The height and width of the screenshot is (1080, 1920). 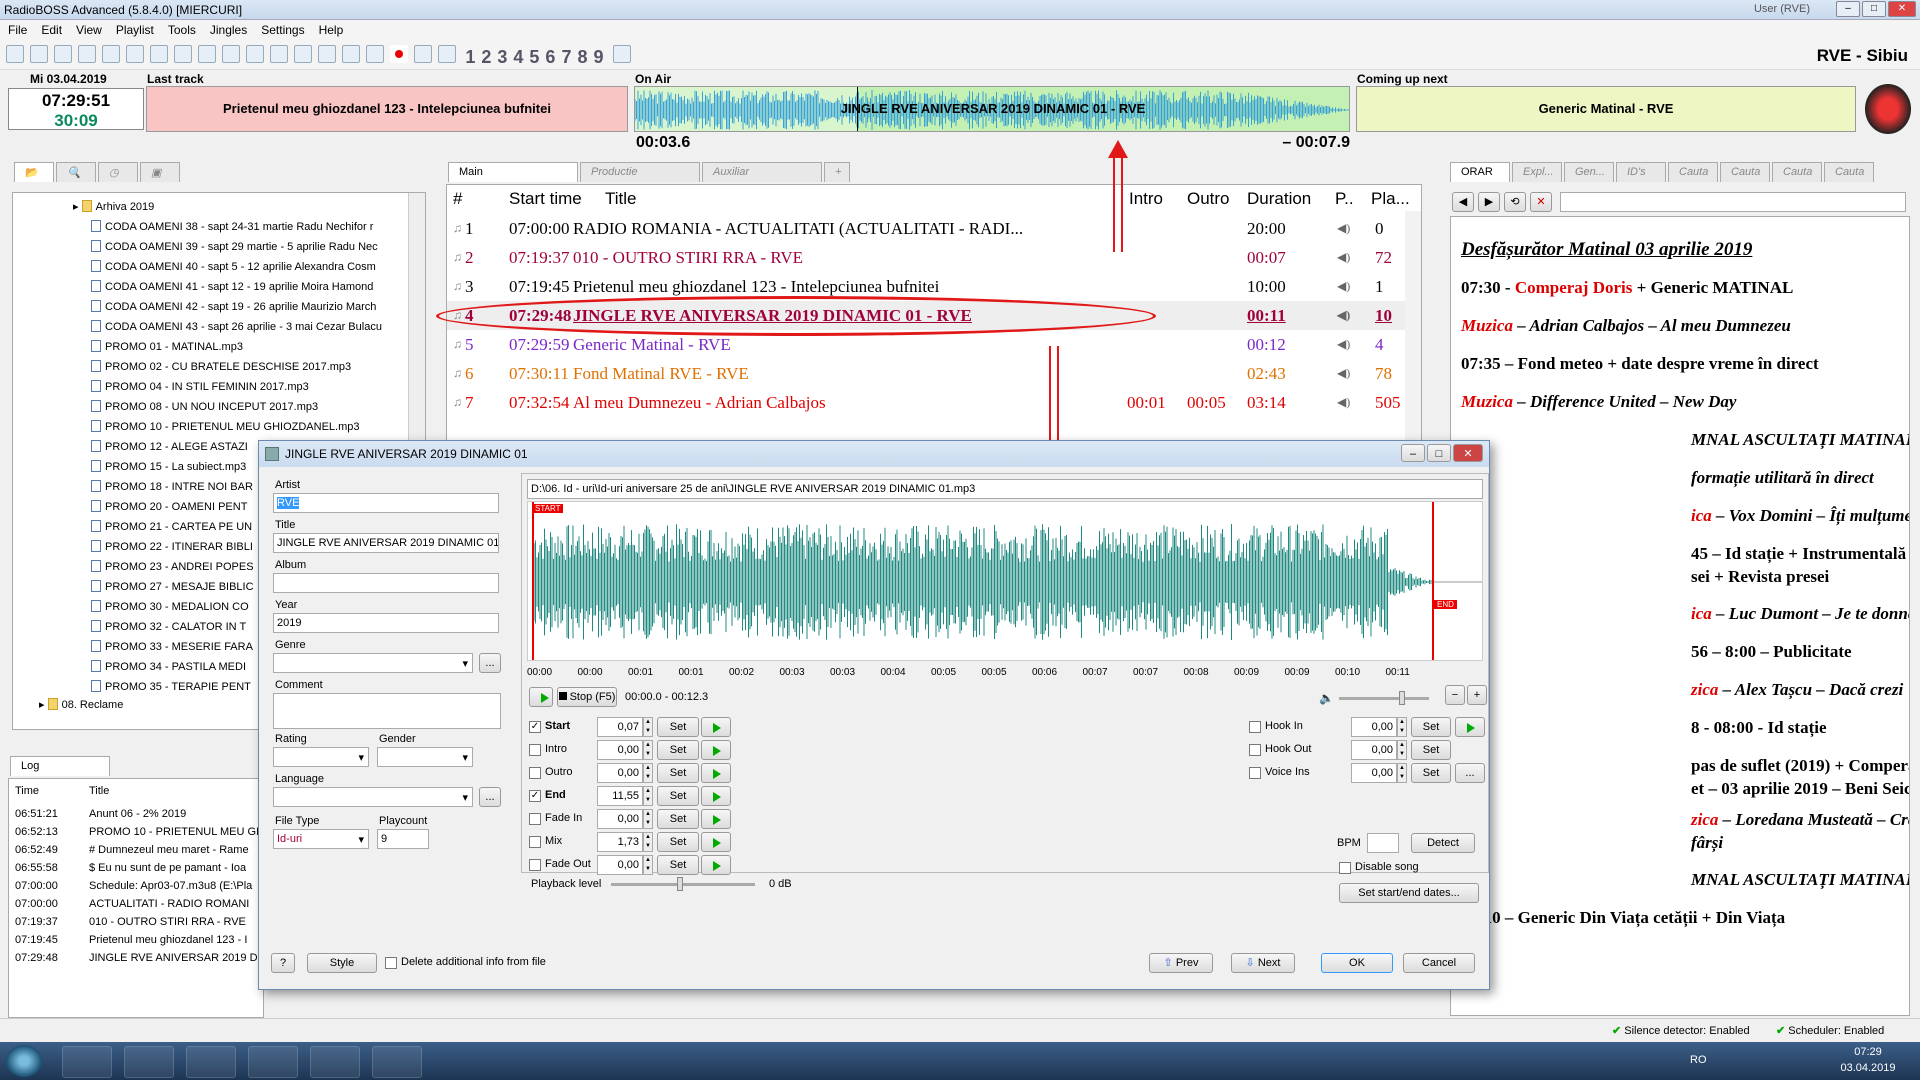 I want to click on cut-icon, so click(x=111, y=54).